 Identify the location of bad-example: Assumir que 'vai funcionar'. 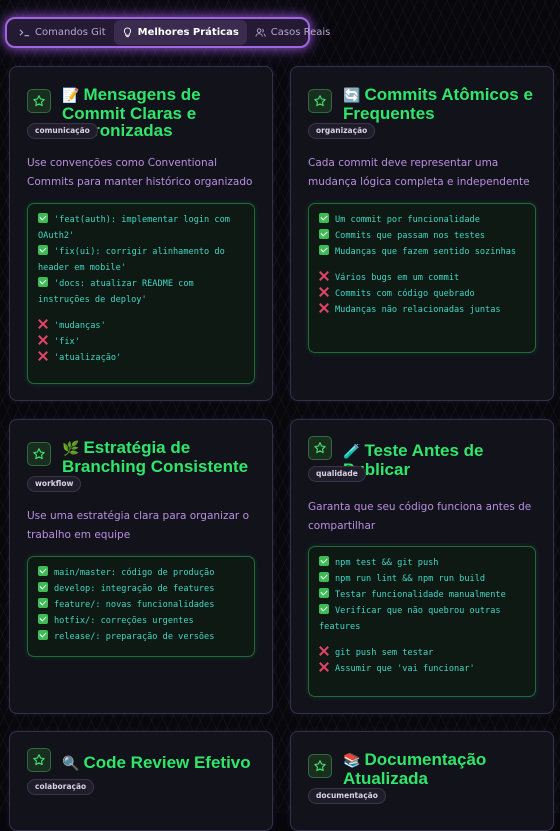
(422, 669).